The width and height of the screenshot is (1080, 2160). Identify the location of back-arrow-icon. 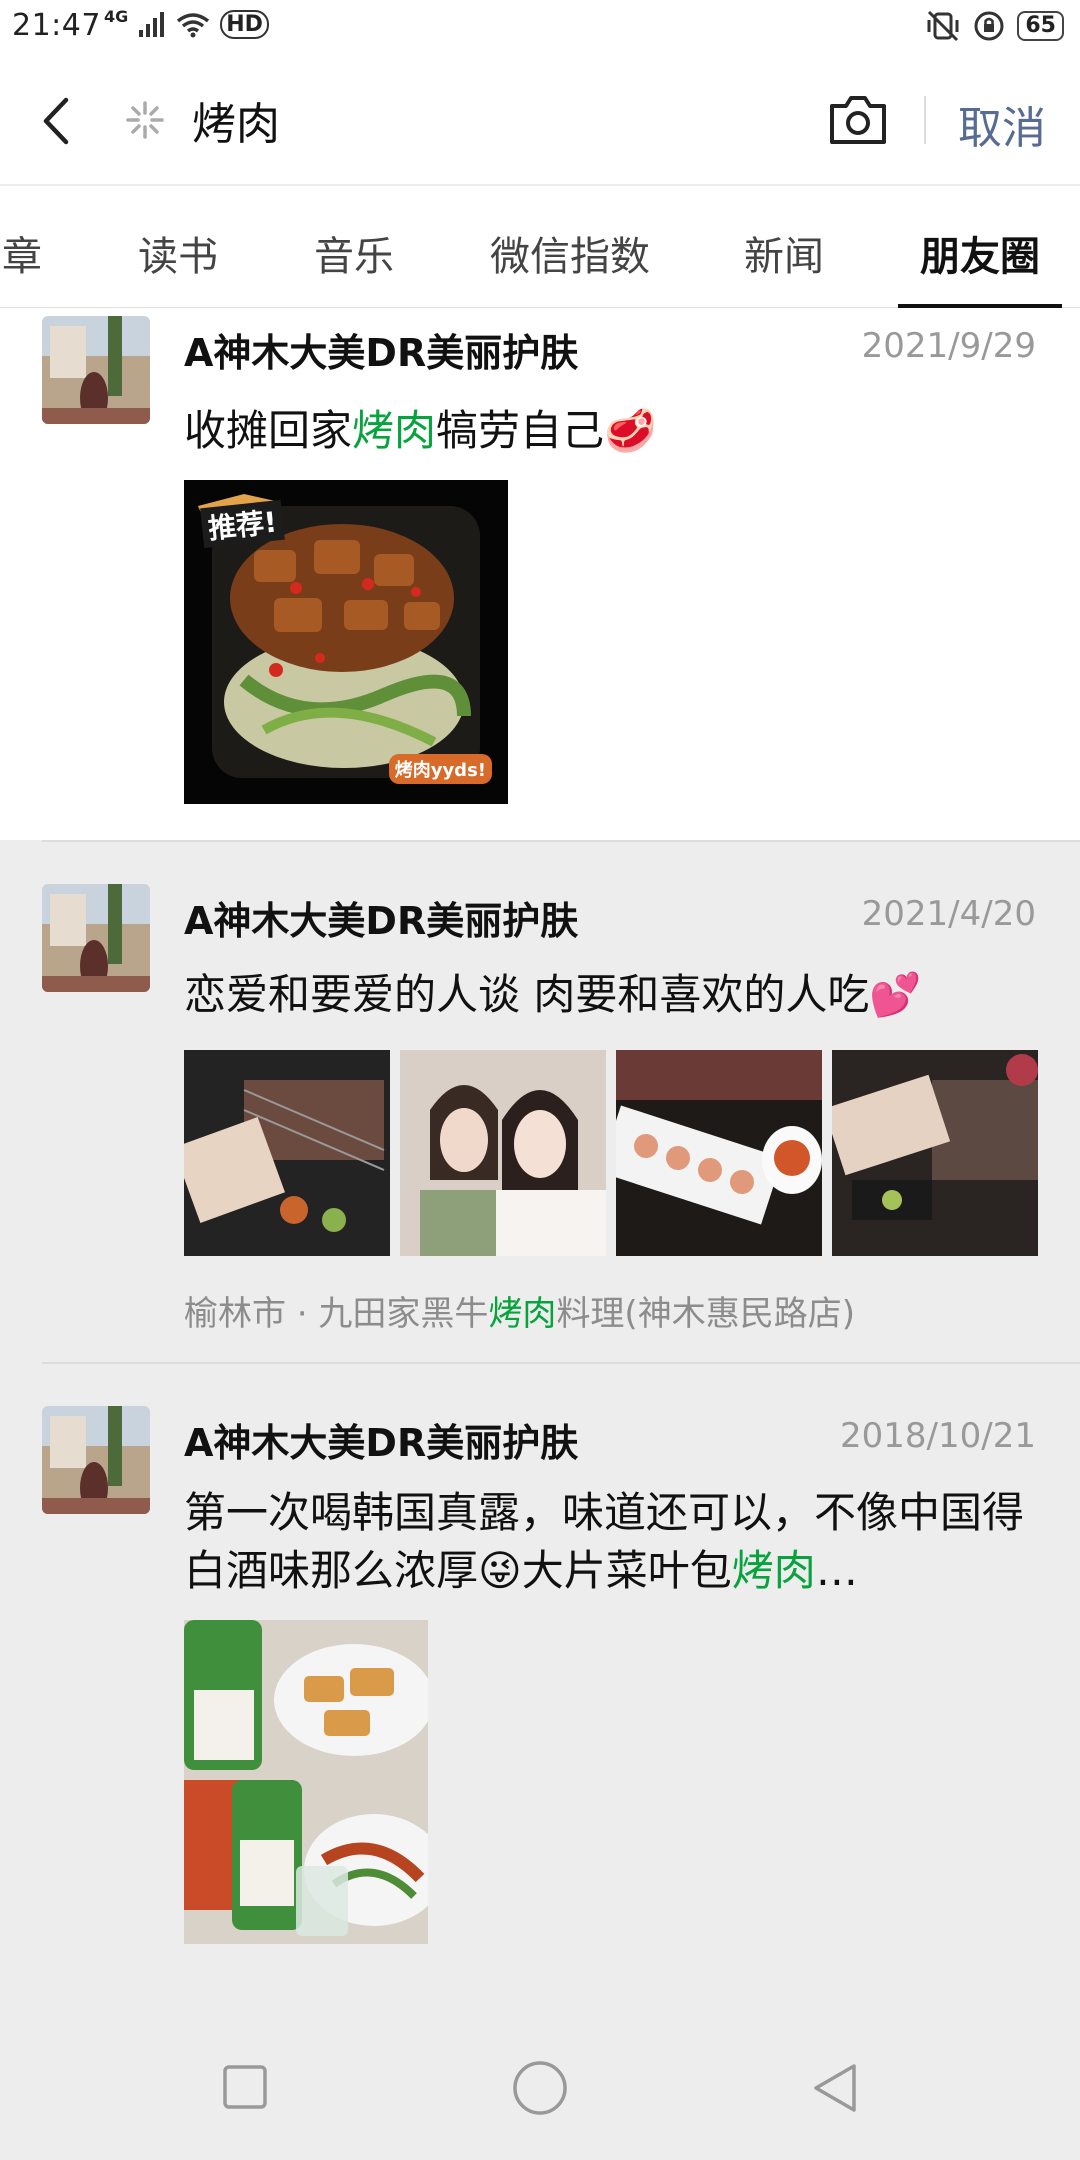
(58, 121).